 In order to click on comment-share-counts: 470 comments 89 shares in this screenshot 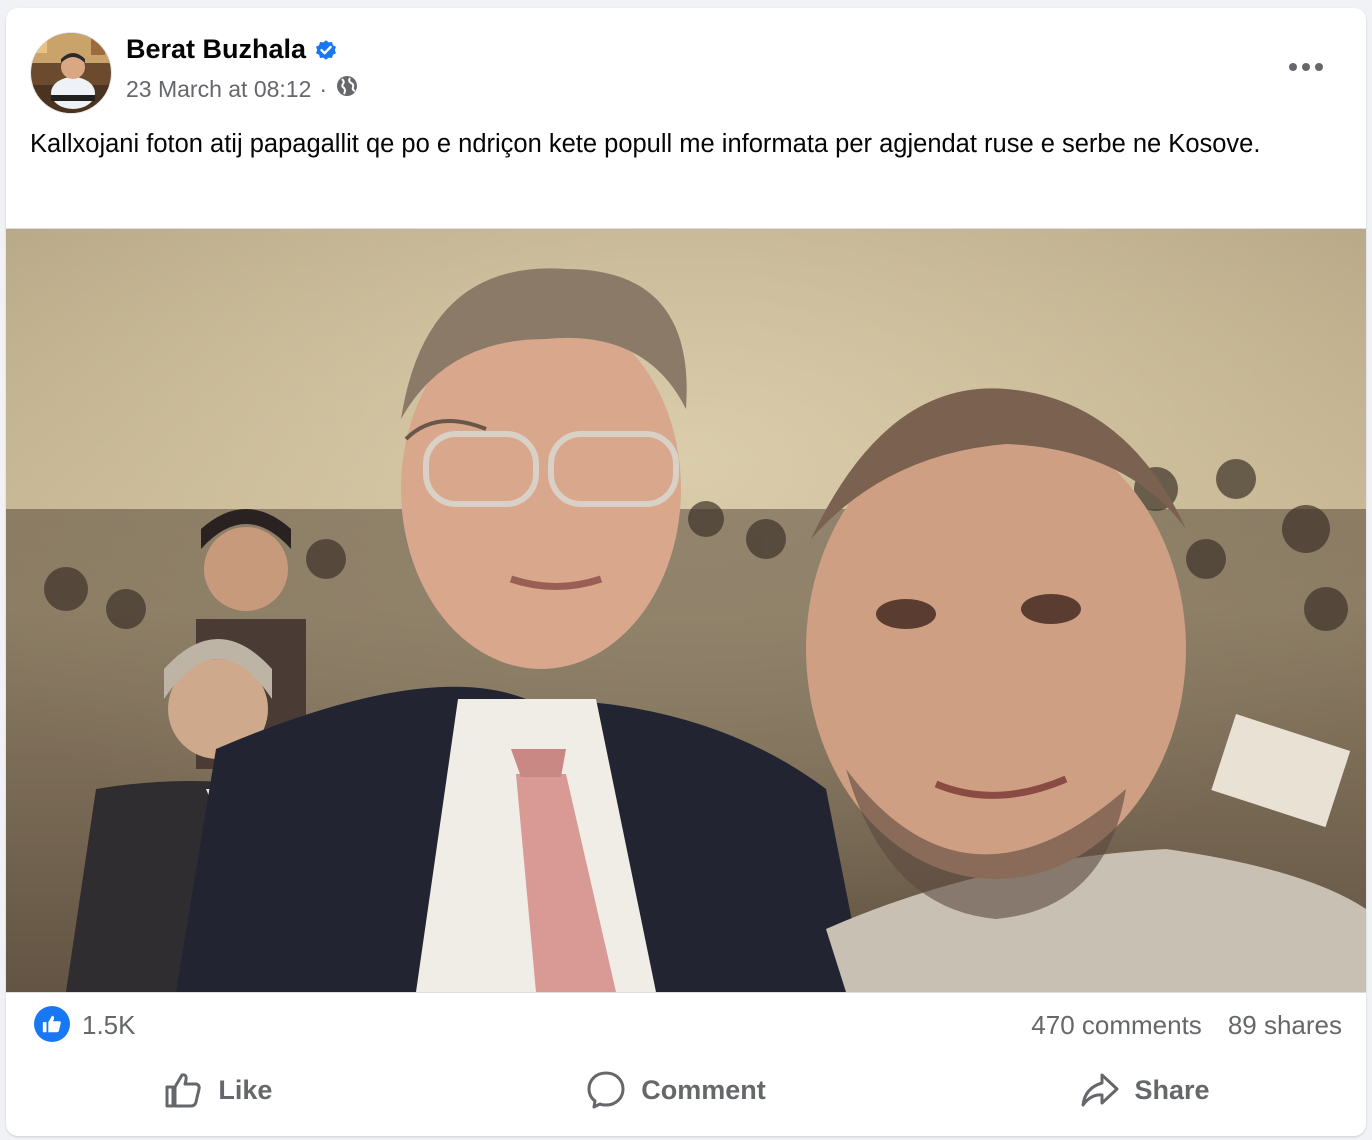, I will do `click(1186, 1025)`.